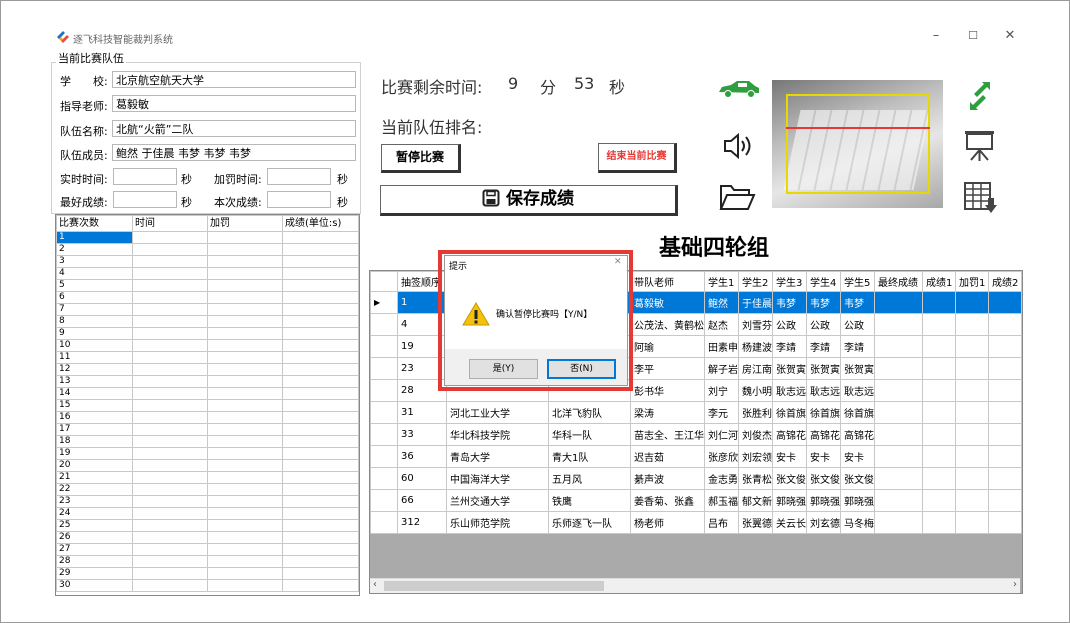  What do you see at coordinates (721, 456) in the screenshot?
I see `team-cell: 张彦欣` at bounding box center [721, 456].